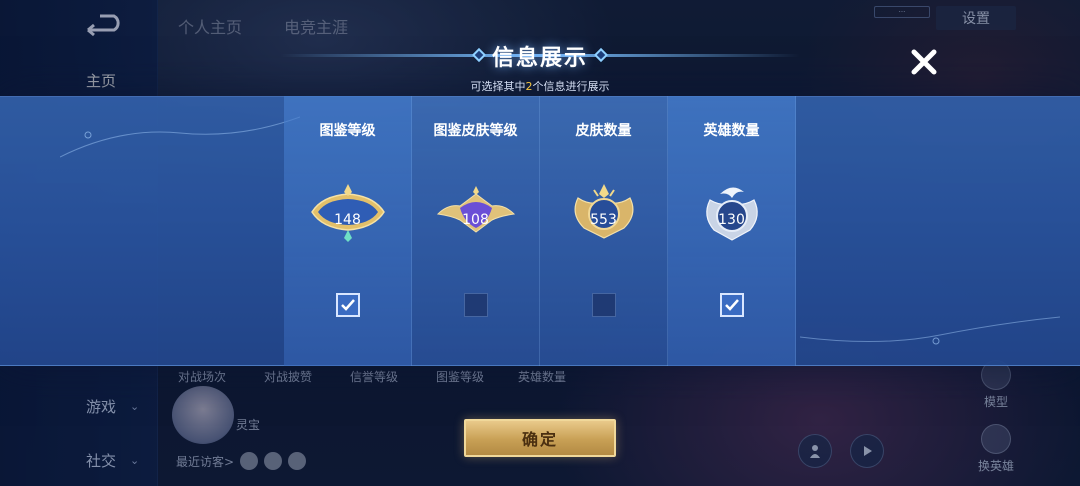 The height and width of the screenshot is (486, 1080). What do you see at coordinates (529, 86) in the screenshot?
I see `subtitle-count: 2` at bounding box center [529, 86].